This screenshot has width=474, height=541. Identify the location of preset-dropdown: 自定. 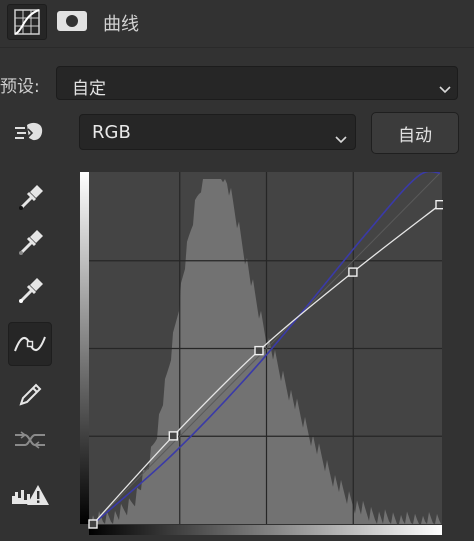
(257, 83).